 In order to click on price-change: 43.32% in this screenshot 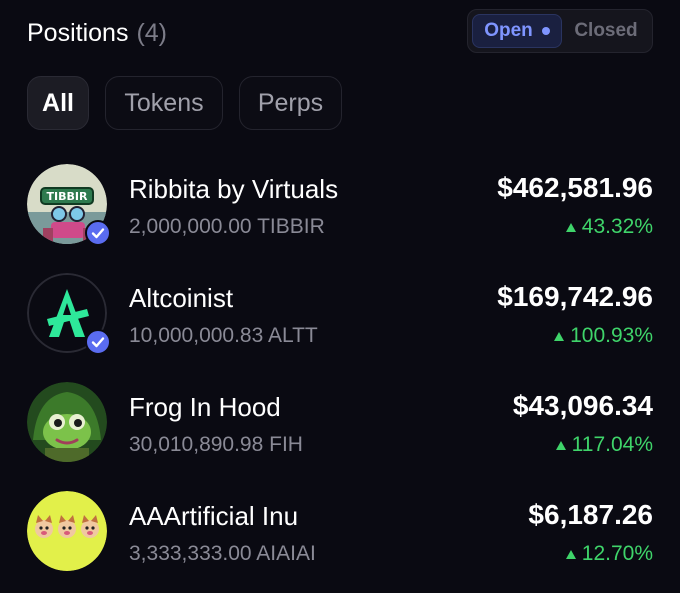, I will do `click(609, 227)`.